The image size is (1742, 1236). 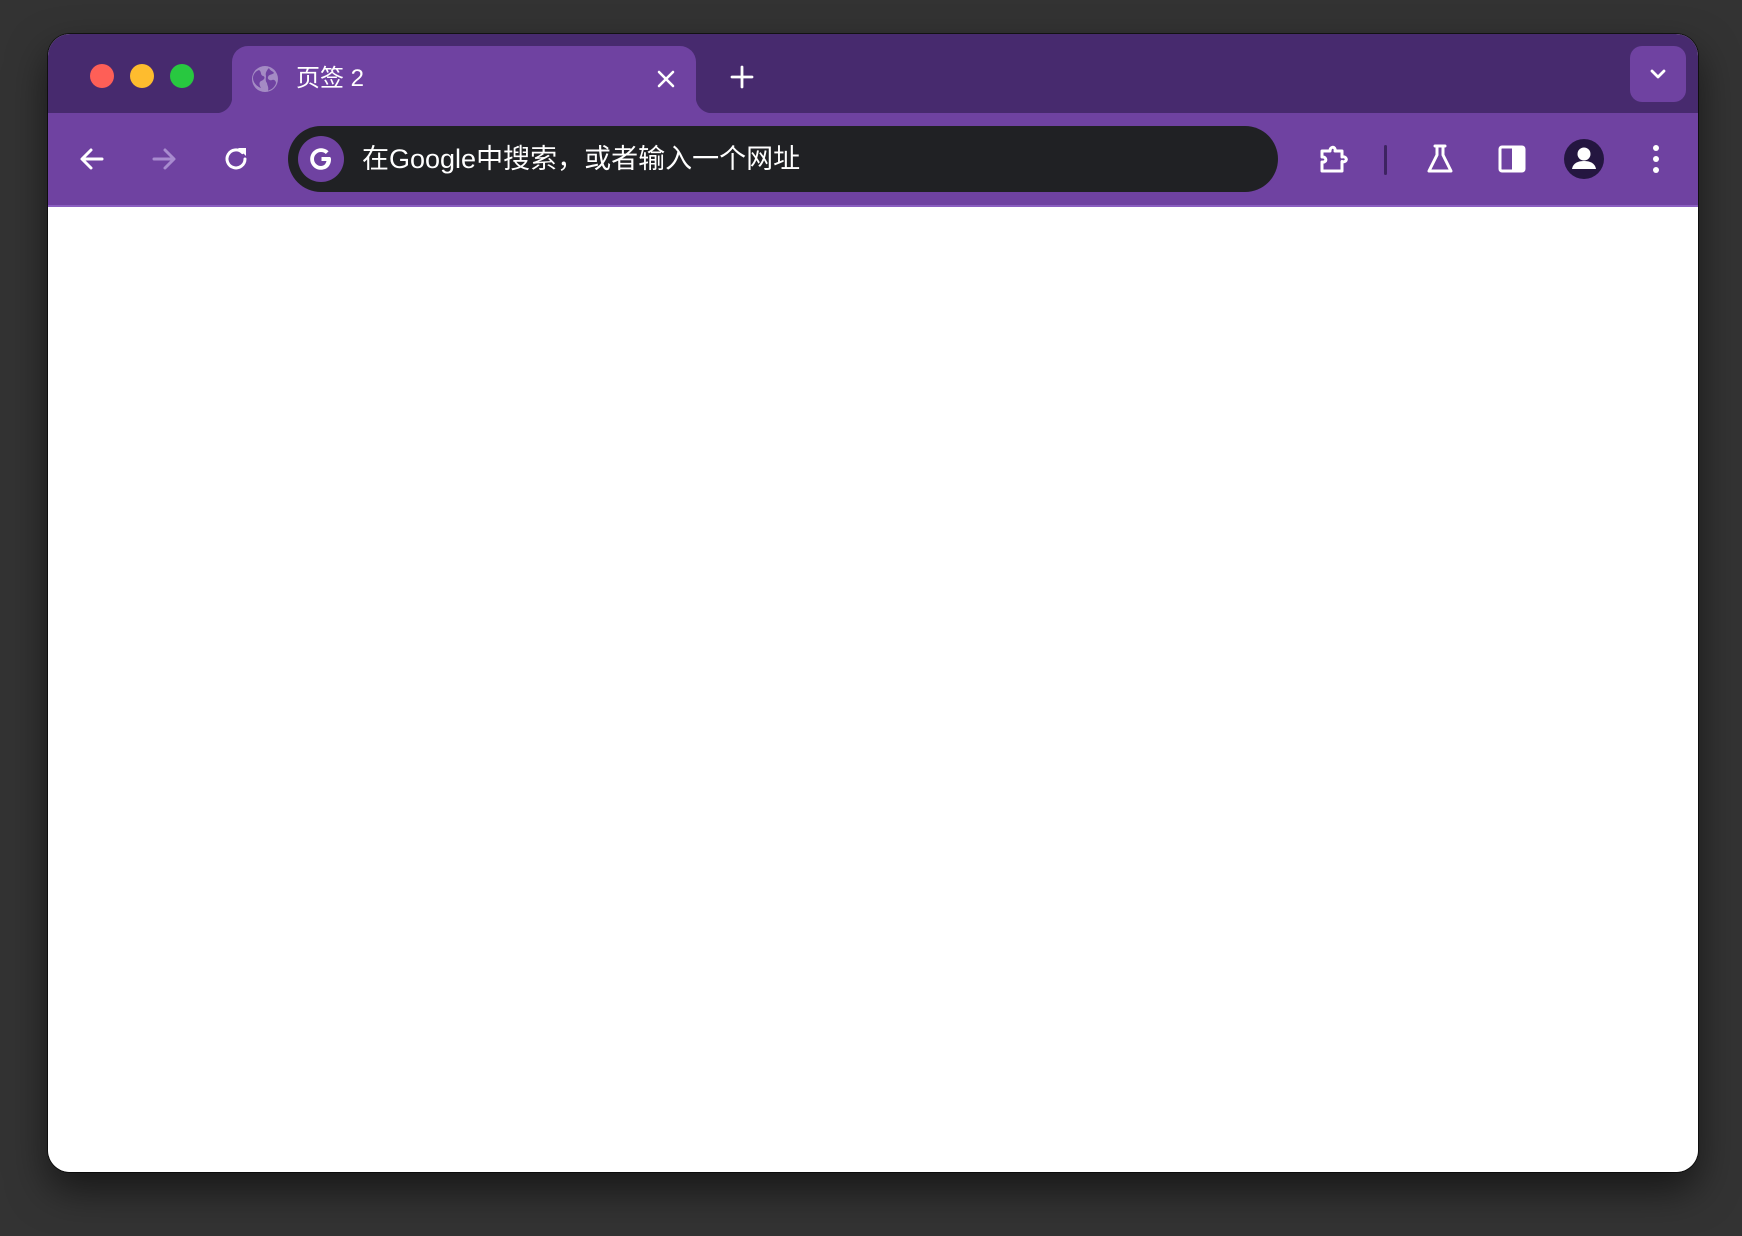 What do you see at coordinates (464, 79) in the screenshot?
I see `tab-active: 页签 2` at bounding box center [464, 79].